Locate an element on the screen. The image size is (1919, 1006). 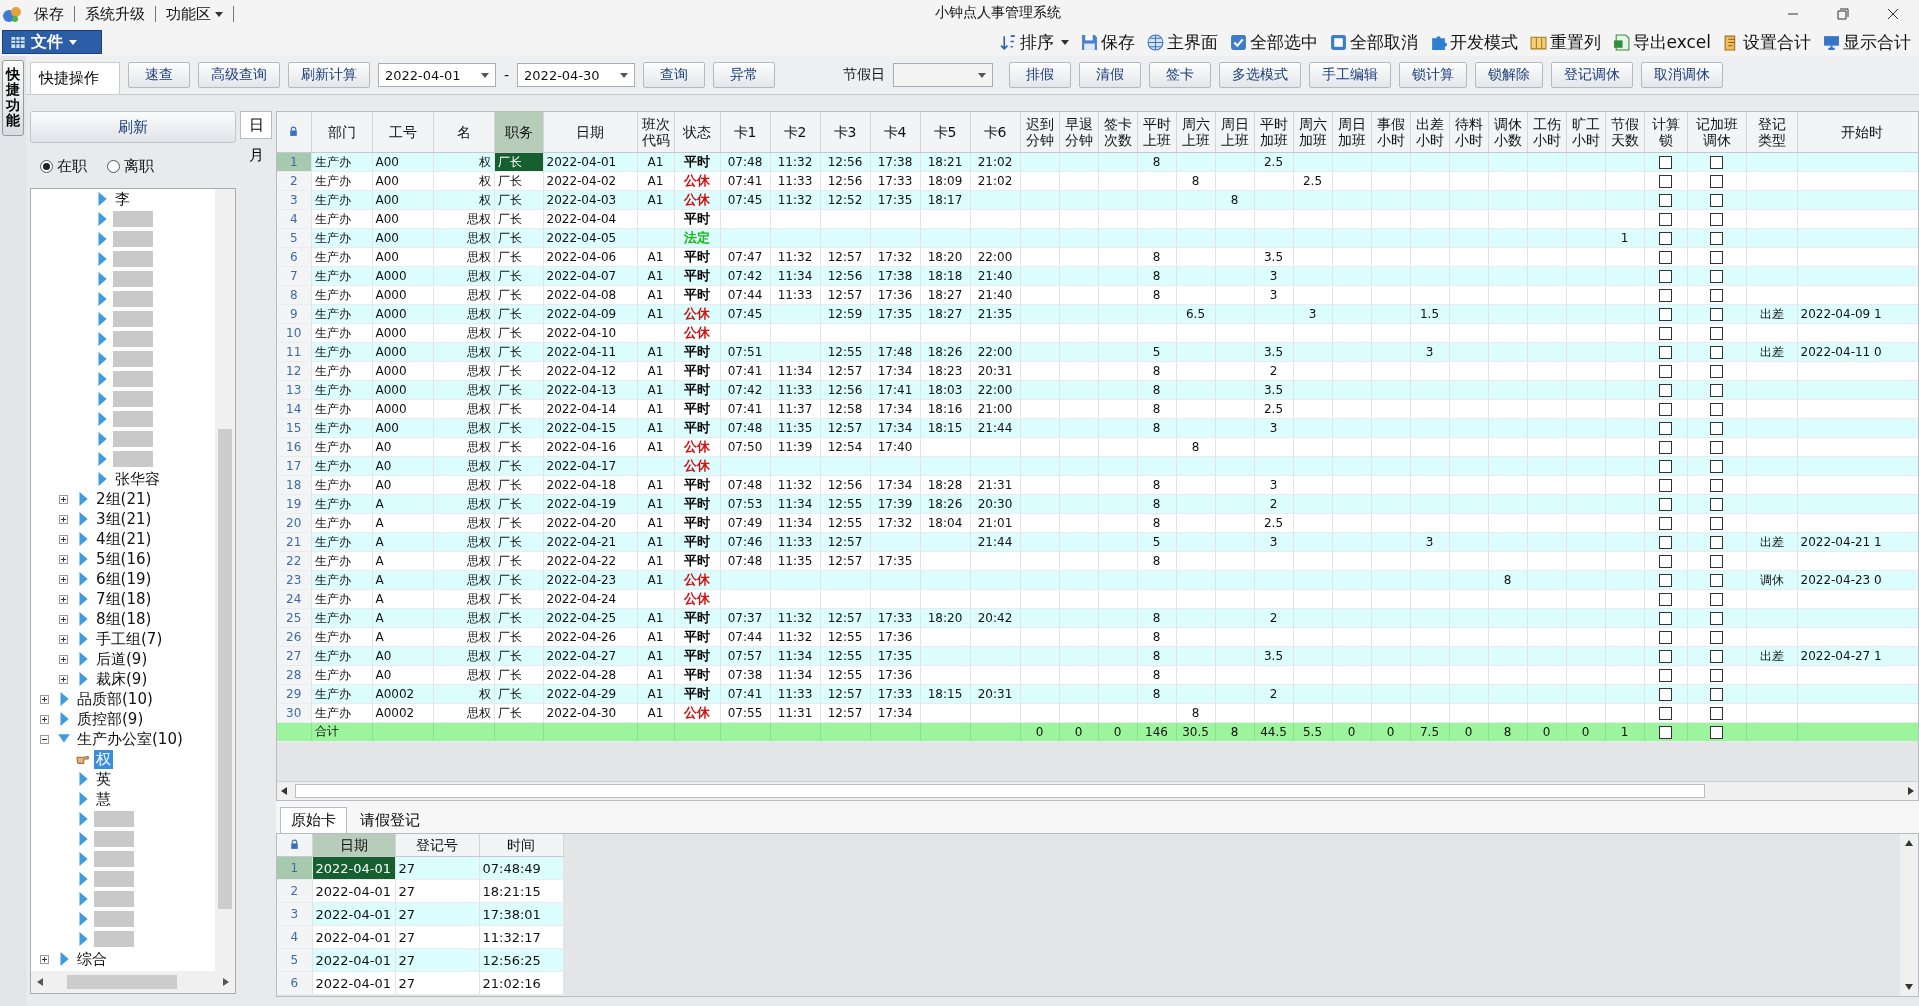
row-number: 4 is located at coordinates (294, 937).